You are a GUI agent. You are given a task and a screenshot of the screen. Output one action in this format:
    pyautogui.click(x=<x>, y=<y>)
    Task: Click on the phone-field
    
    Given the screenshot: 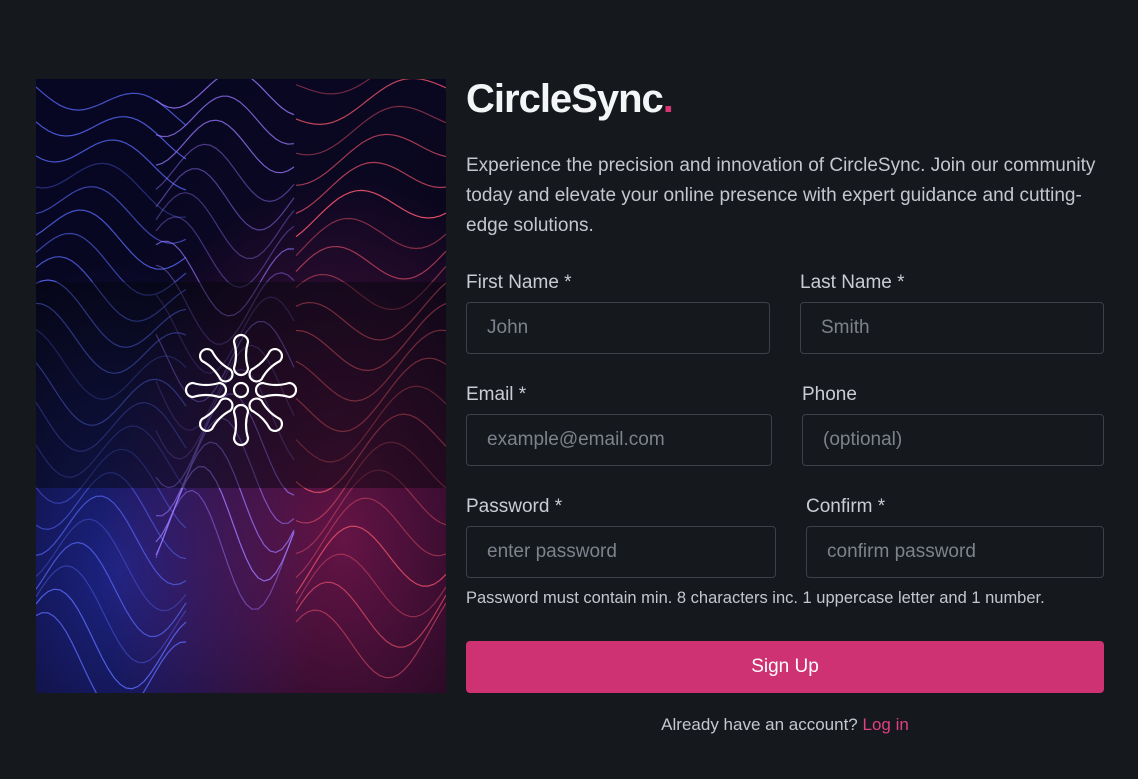 What is the action you would take?
    pyautogui.click(x=953, y=440)
    